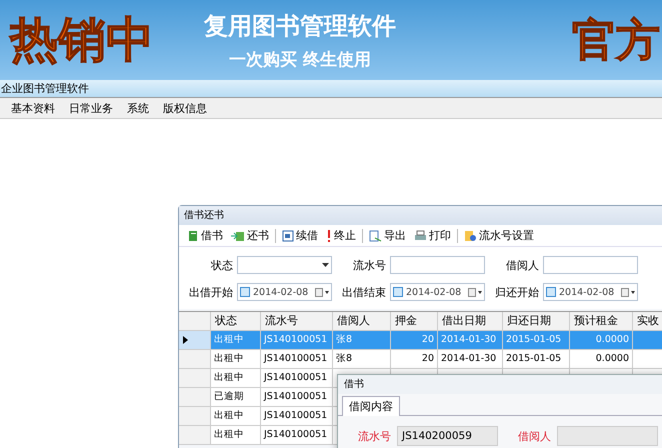  I want to click on export-icon, so click(375, 236).